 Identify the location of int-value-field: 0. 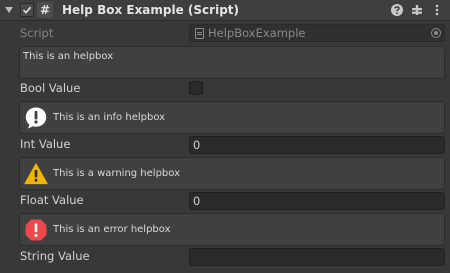
(317, 145).